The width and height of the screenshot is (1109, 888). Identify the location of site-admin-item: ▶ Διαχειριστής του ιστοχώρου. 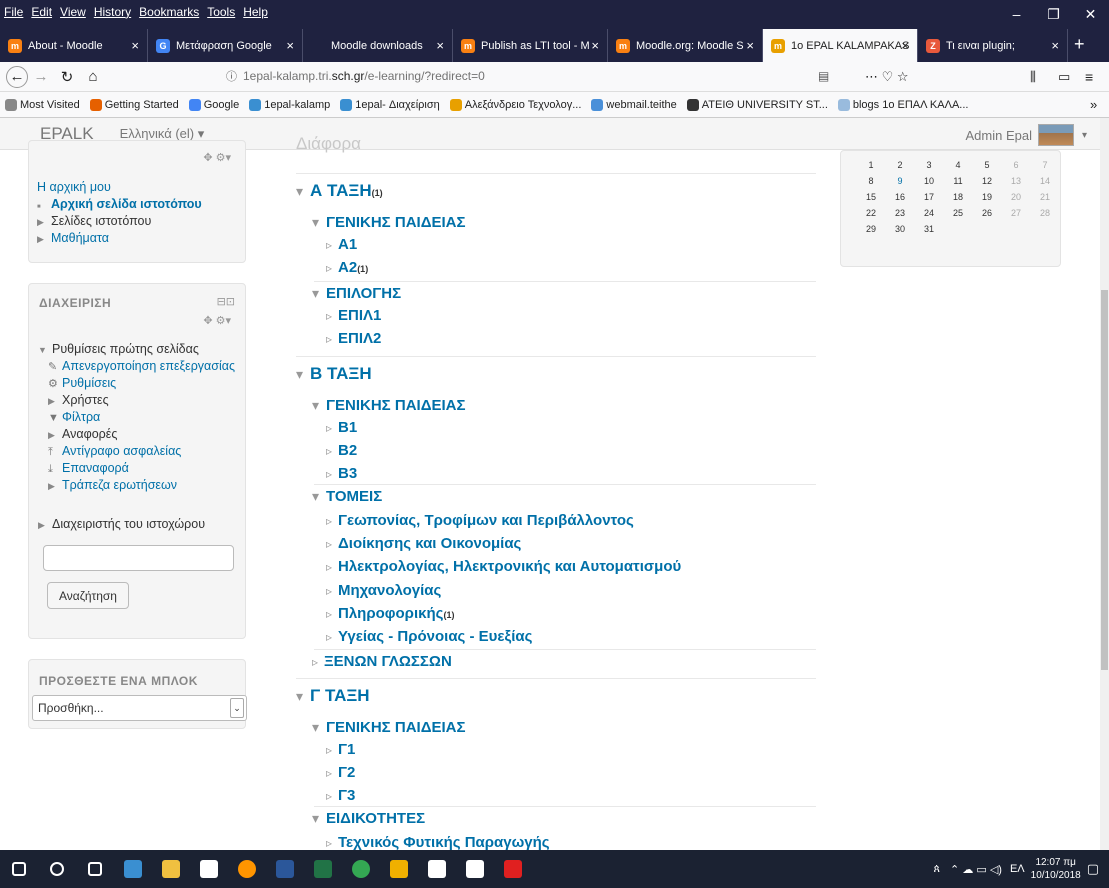
(121, 524).